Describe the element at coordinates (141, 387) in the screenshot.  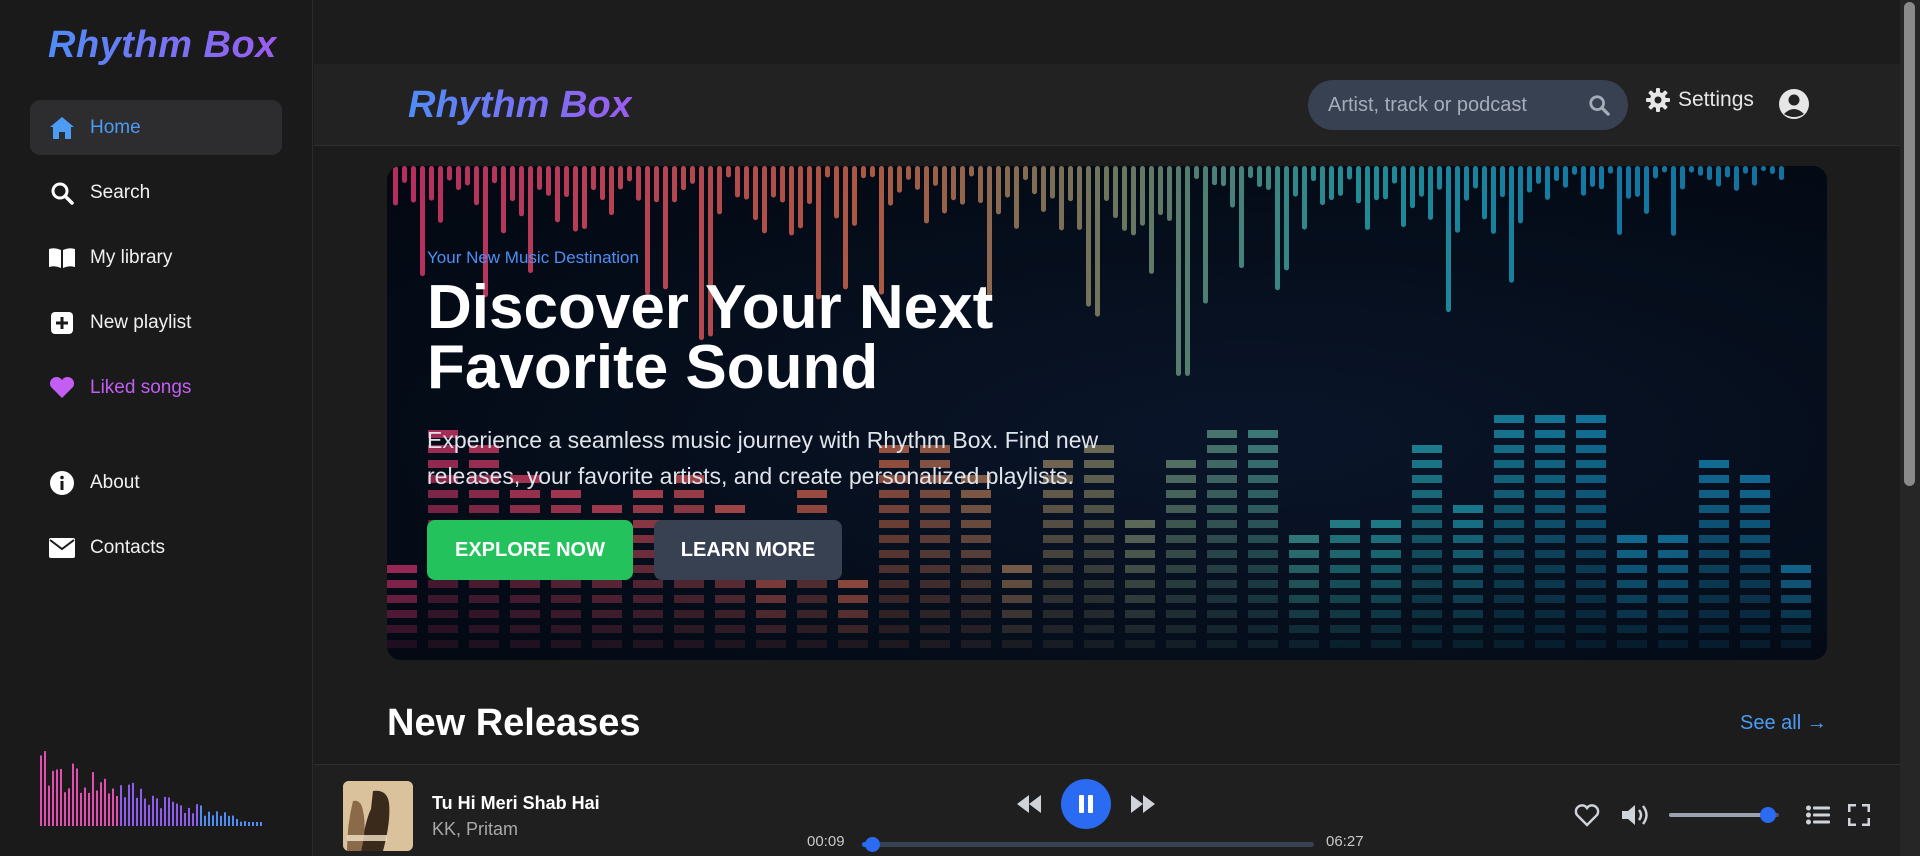
I see `sidebar-item-label: Liked songs` at that location.